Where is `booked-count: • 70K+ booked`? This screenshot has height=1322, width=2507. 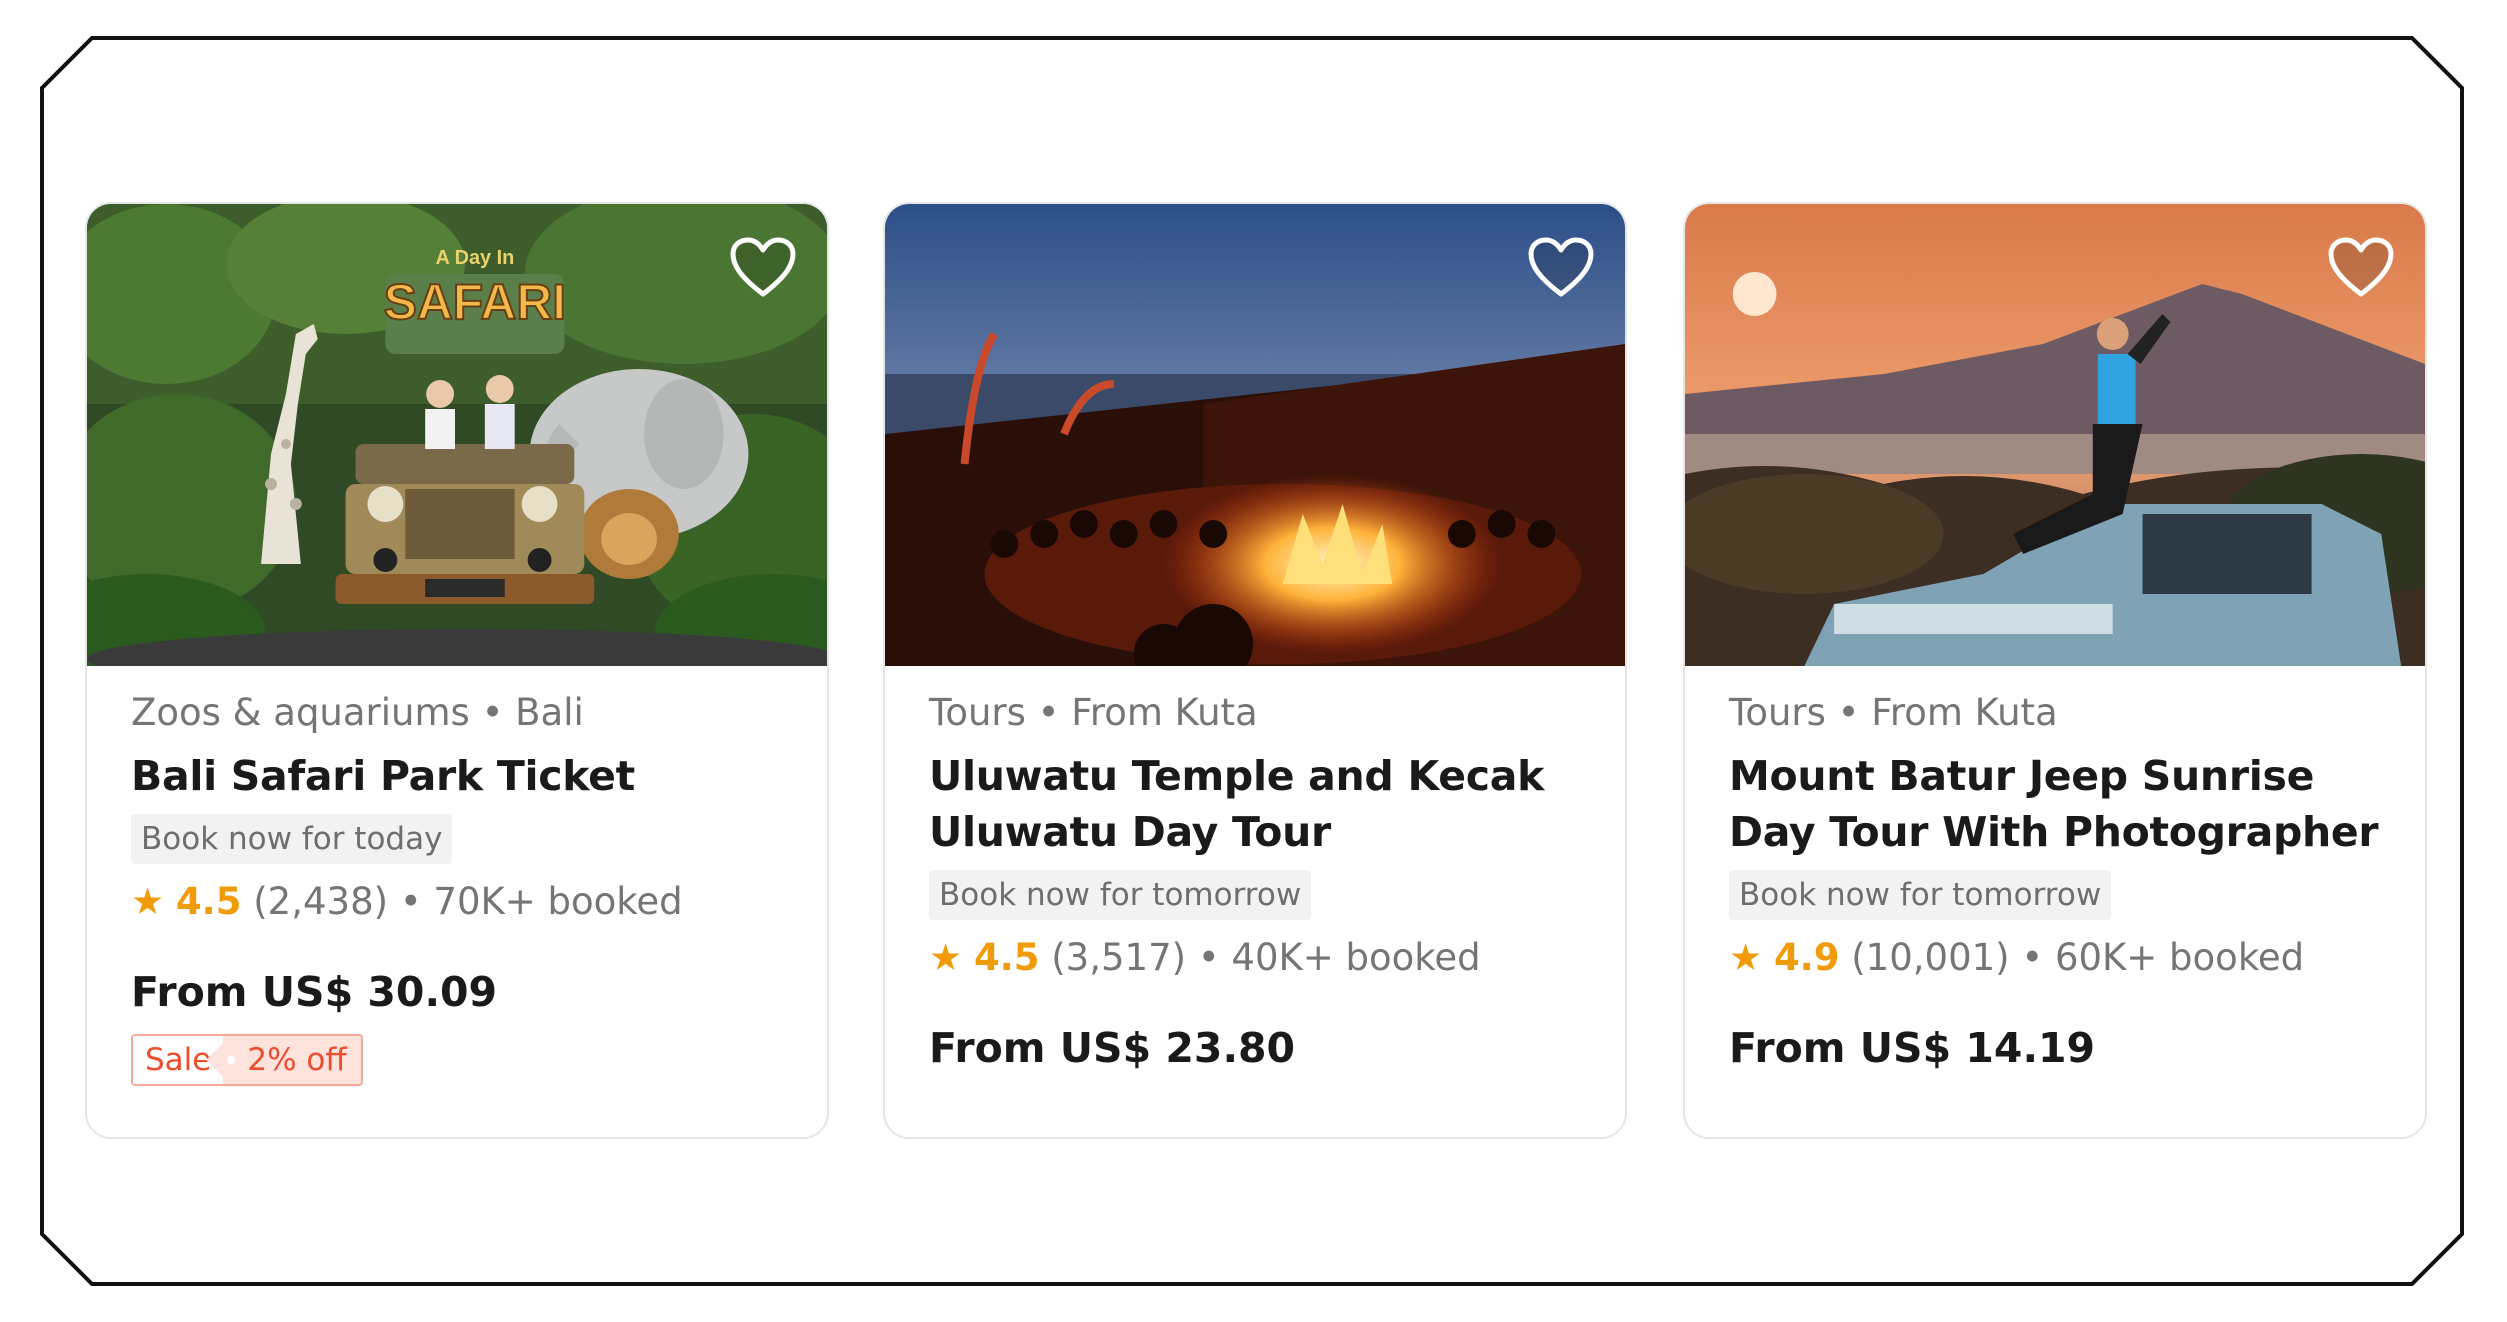
booked-count: • 70K+ booked is located at coordinates (541, 901).